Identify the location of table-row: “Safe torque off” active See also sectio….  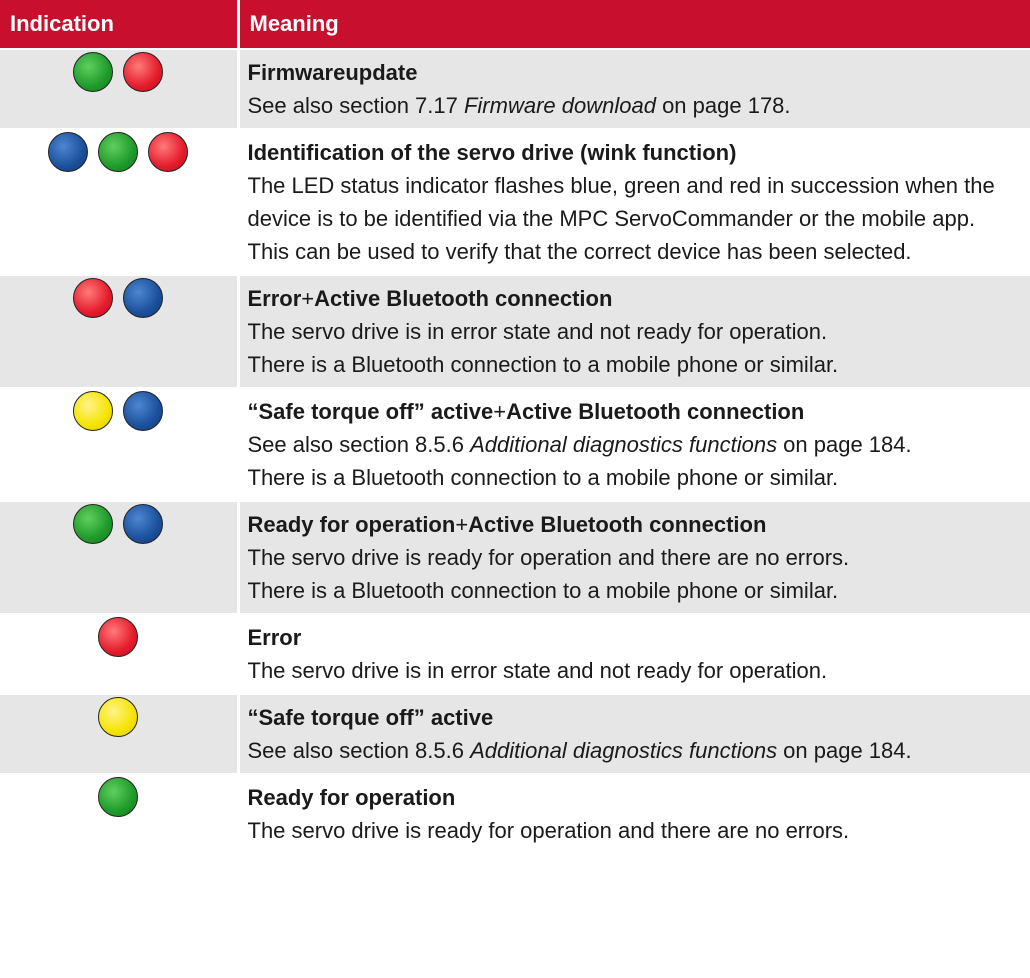
(515, 734).